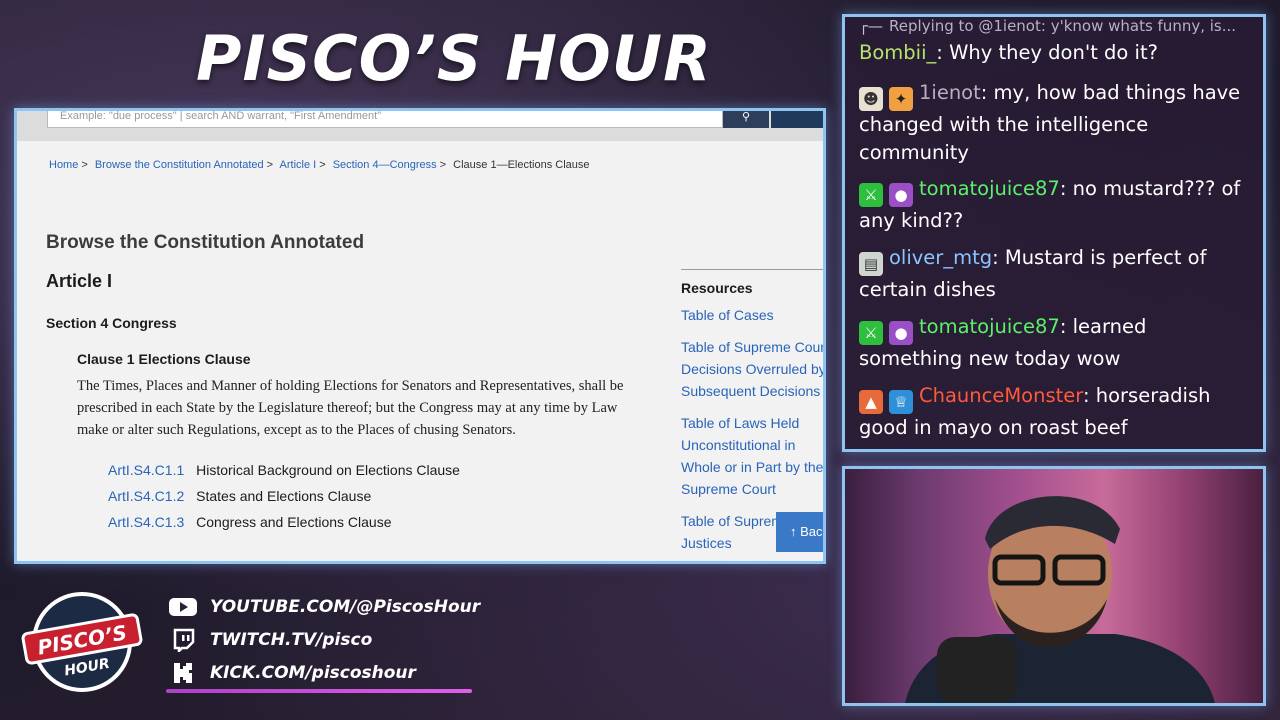 This screenshot has height=720, width=1280. I want to click on breadcrumb-browse: Browse the Constitution Annotated, so click(179, 165).